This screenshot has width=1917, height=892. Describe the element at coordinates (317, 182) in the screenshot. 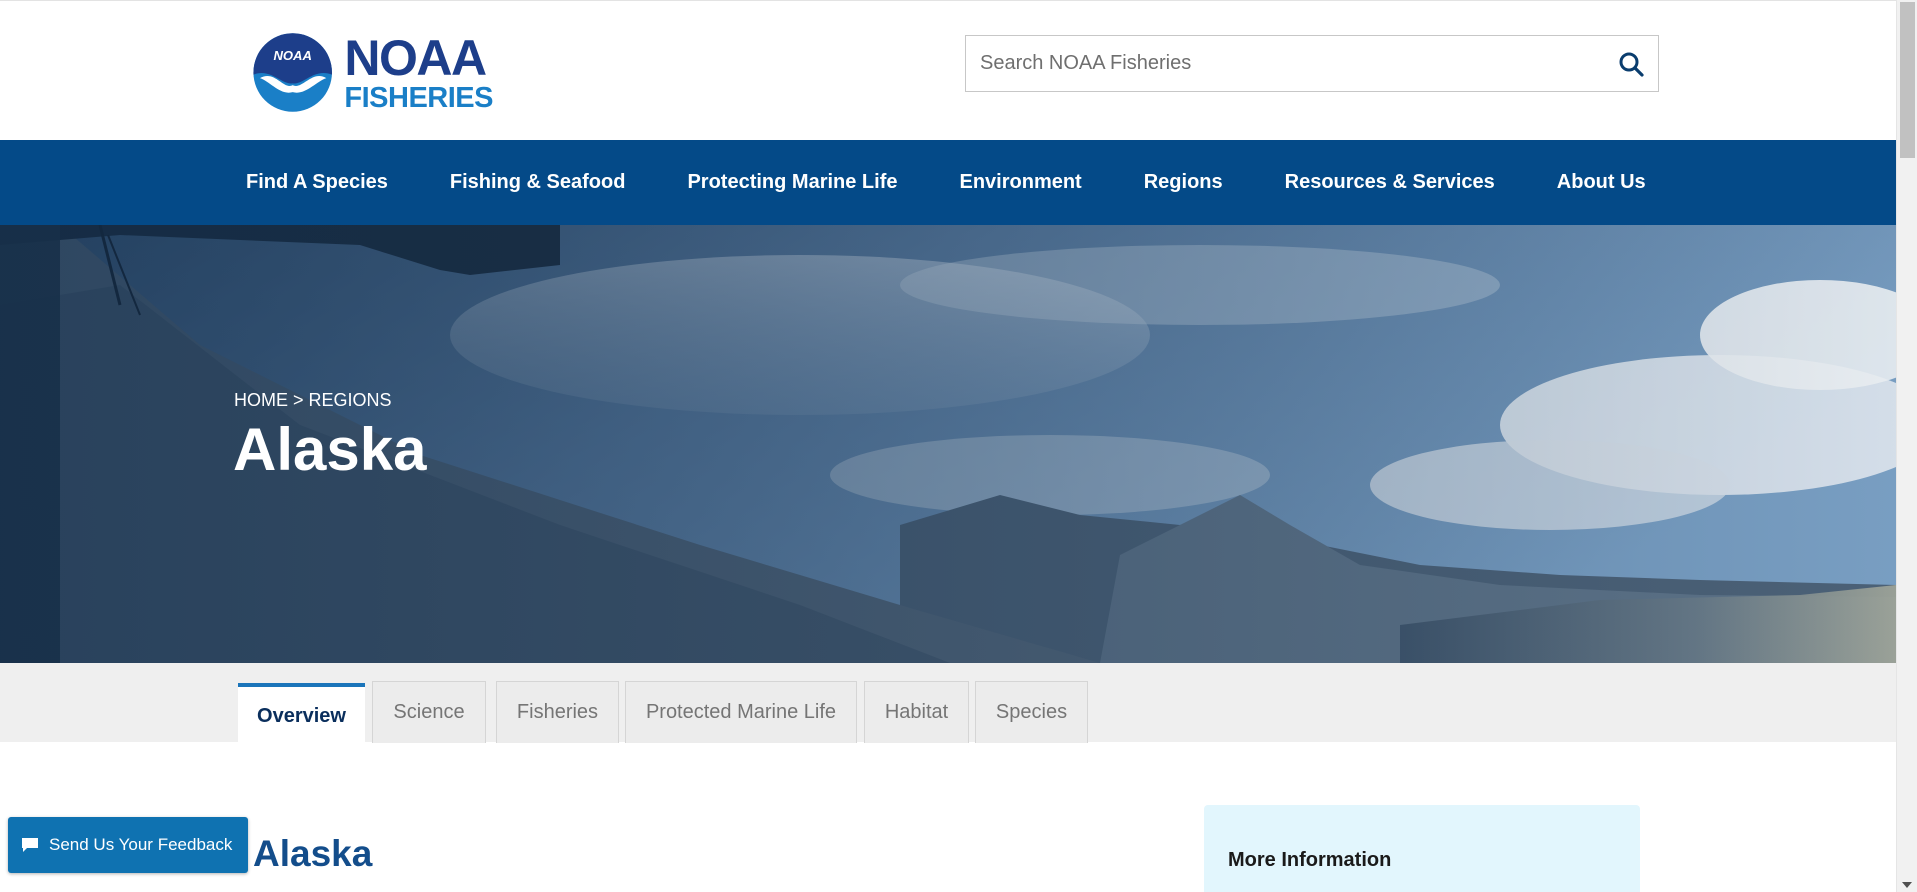

I see `nav-item-find-a-species: Find A Species` at that location.